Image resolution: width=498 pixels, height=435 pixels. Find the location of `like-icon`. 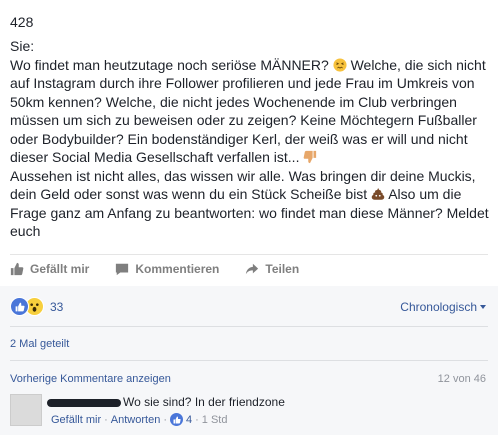

like-icon is located at coordinates (176, 419).